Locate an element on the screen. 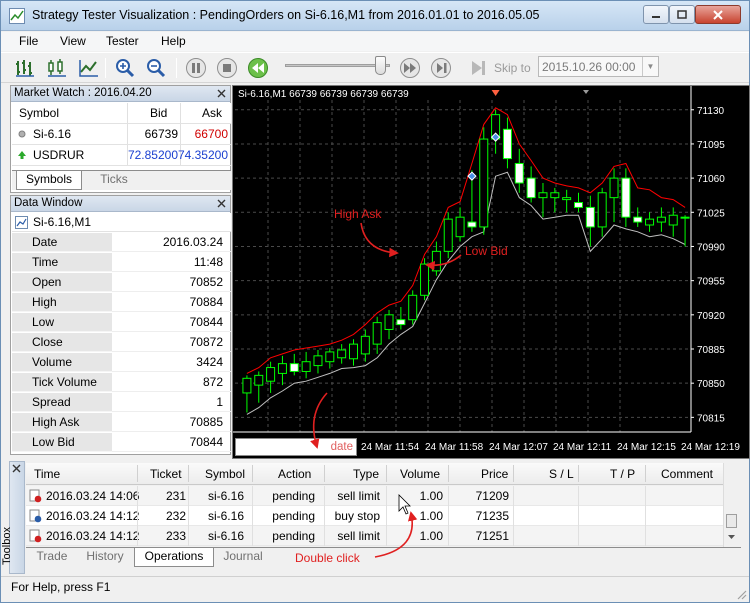 This screenshot has width=750, height=603. zoom-out-button is located at coordinates (156, 68).